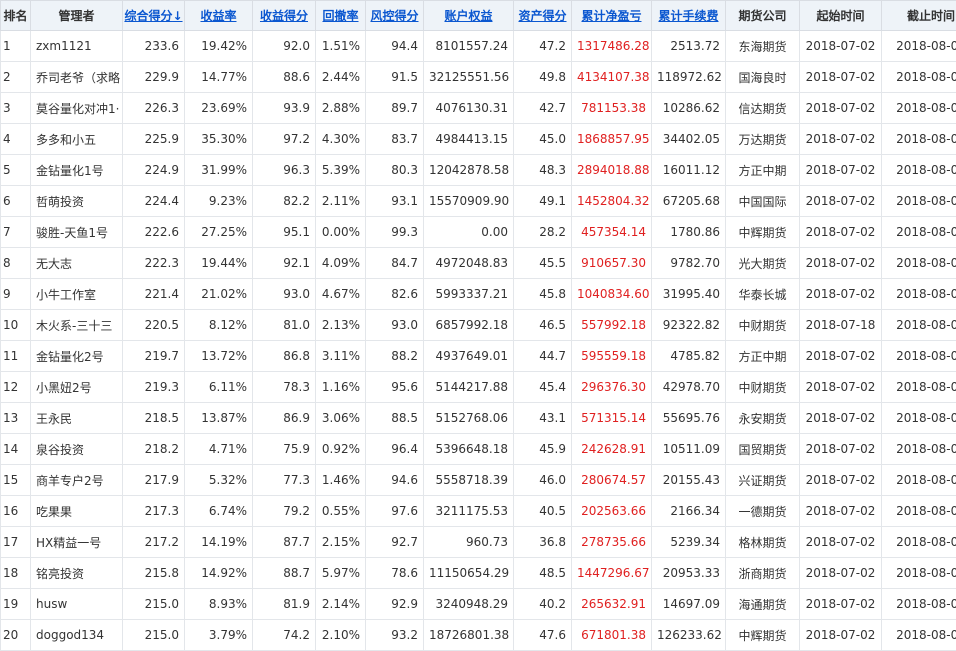  Describe the element at coordinates (219, 511) in the screenshot. I see `cell-return-rate: 6.74%` at that location.